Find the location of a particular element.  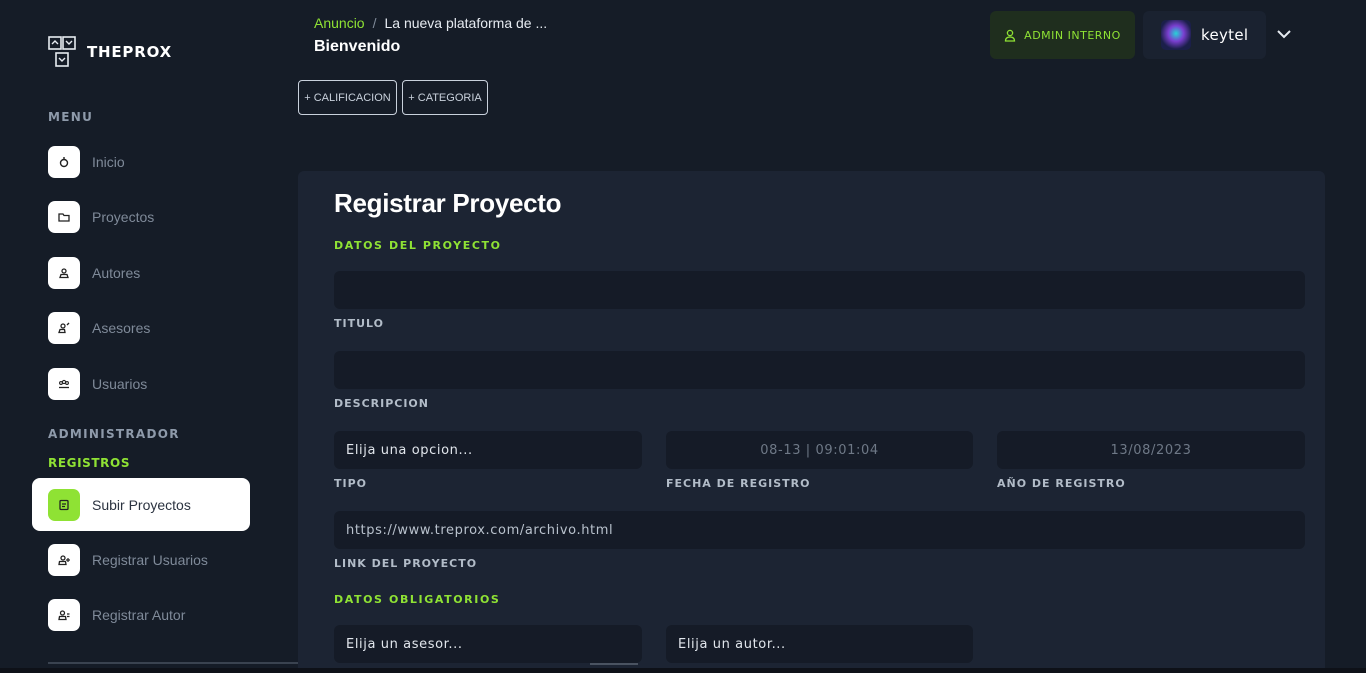

sidebar-item-autores: Autores is located at coordinates (94, 273).